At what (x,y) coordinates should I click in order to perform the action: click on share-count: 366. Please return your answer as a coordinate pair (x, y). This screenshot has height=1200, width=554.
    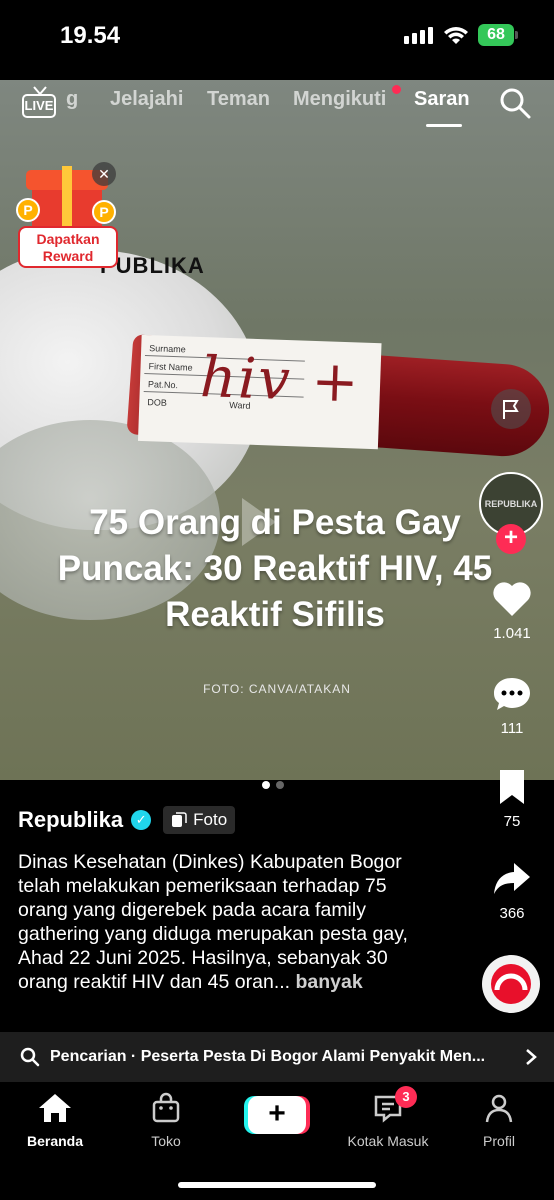
    Looking at the image, I should click on (512, 913).